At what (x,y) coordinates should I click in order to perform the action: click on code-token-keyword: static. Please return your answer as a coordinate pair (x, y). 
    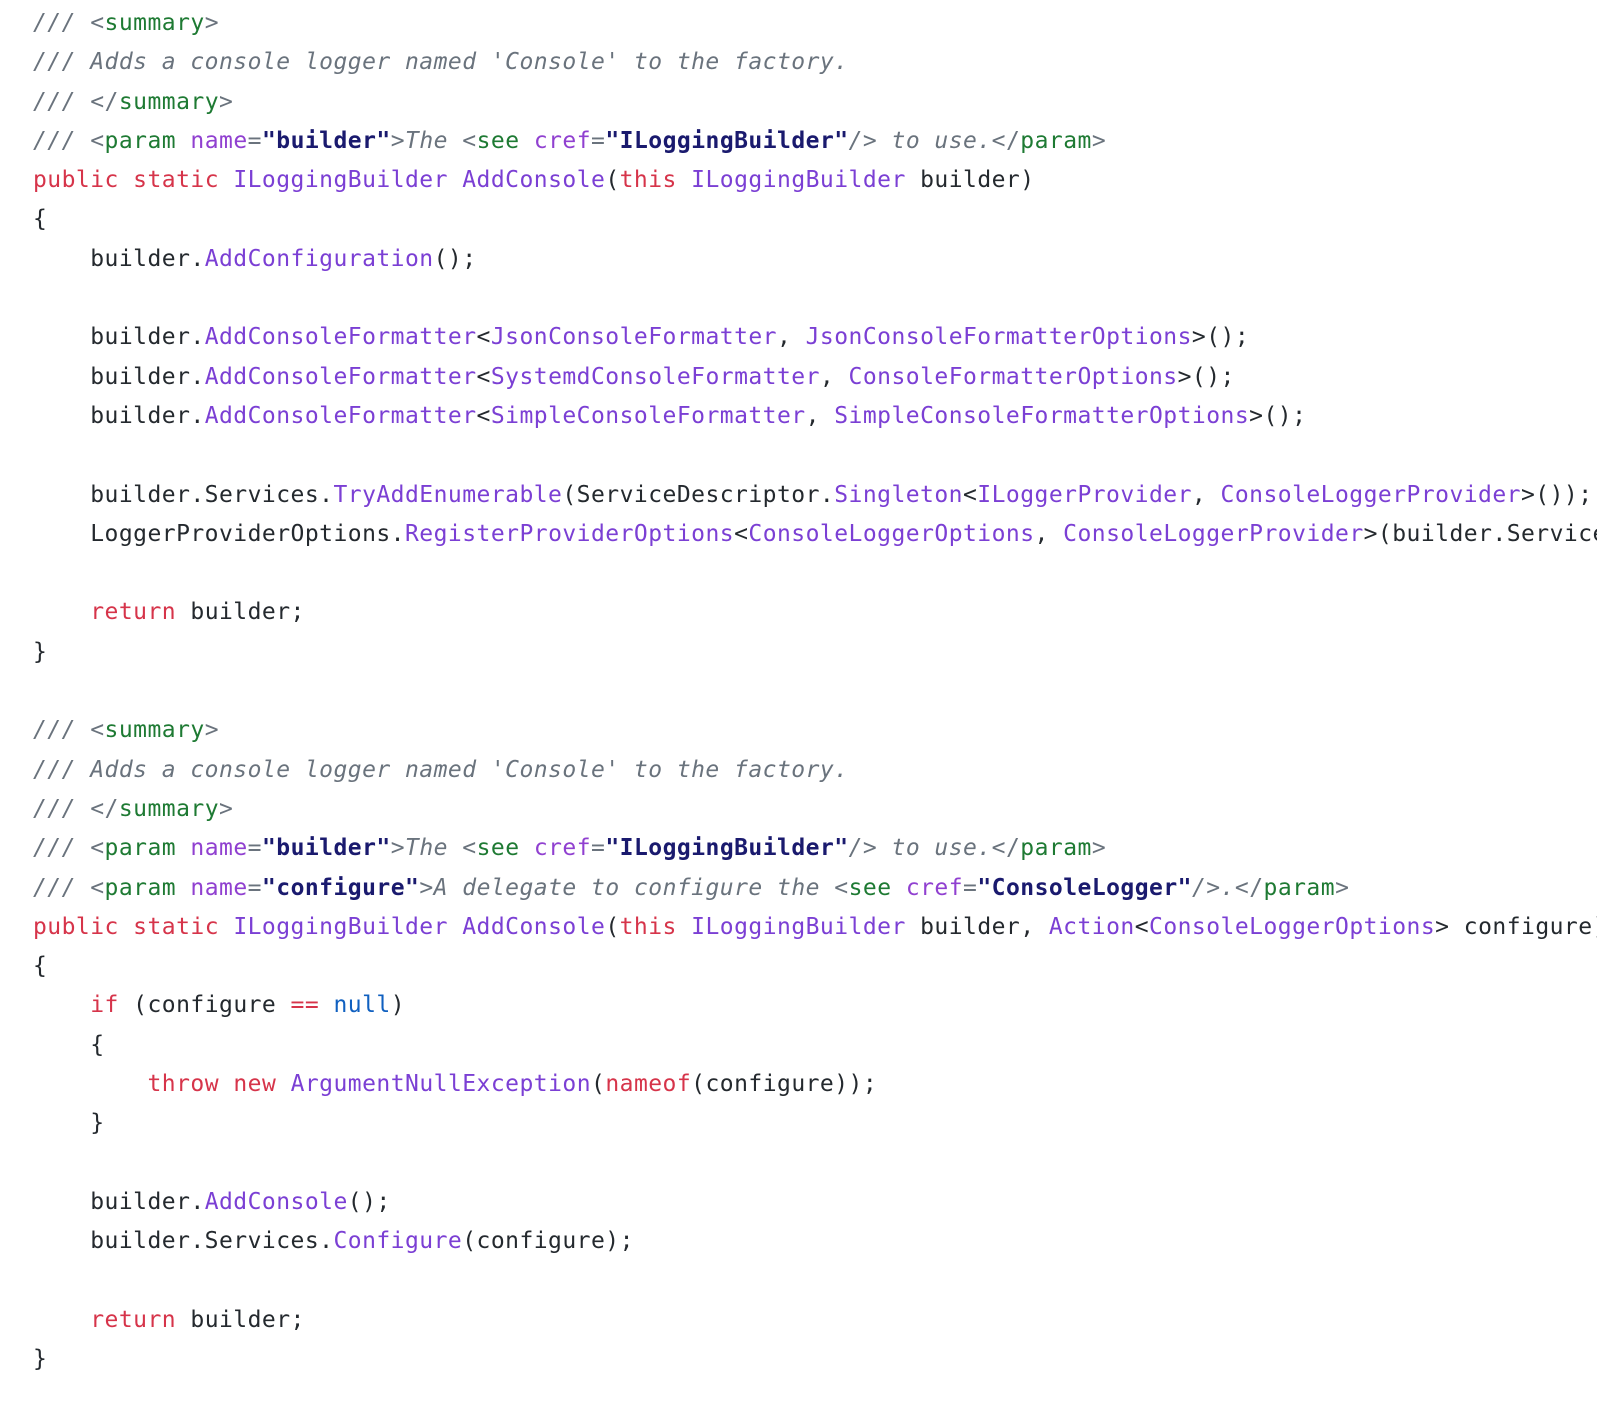
    Looking at the image, I should click on (176, 180).